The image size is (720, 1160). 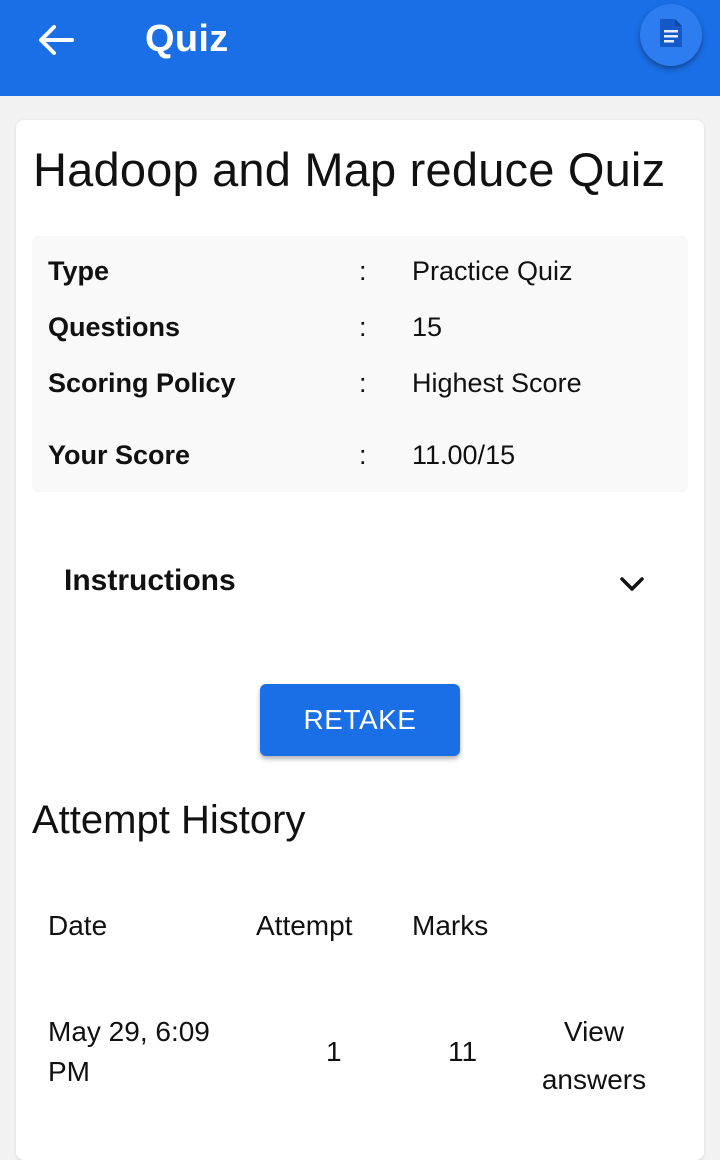 I want to click on instructions-label: Instructions, so click(x=150, y=580).